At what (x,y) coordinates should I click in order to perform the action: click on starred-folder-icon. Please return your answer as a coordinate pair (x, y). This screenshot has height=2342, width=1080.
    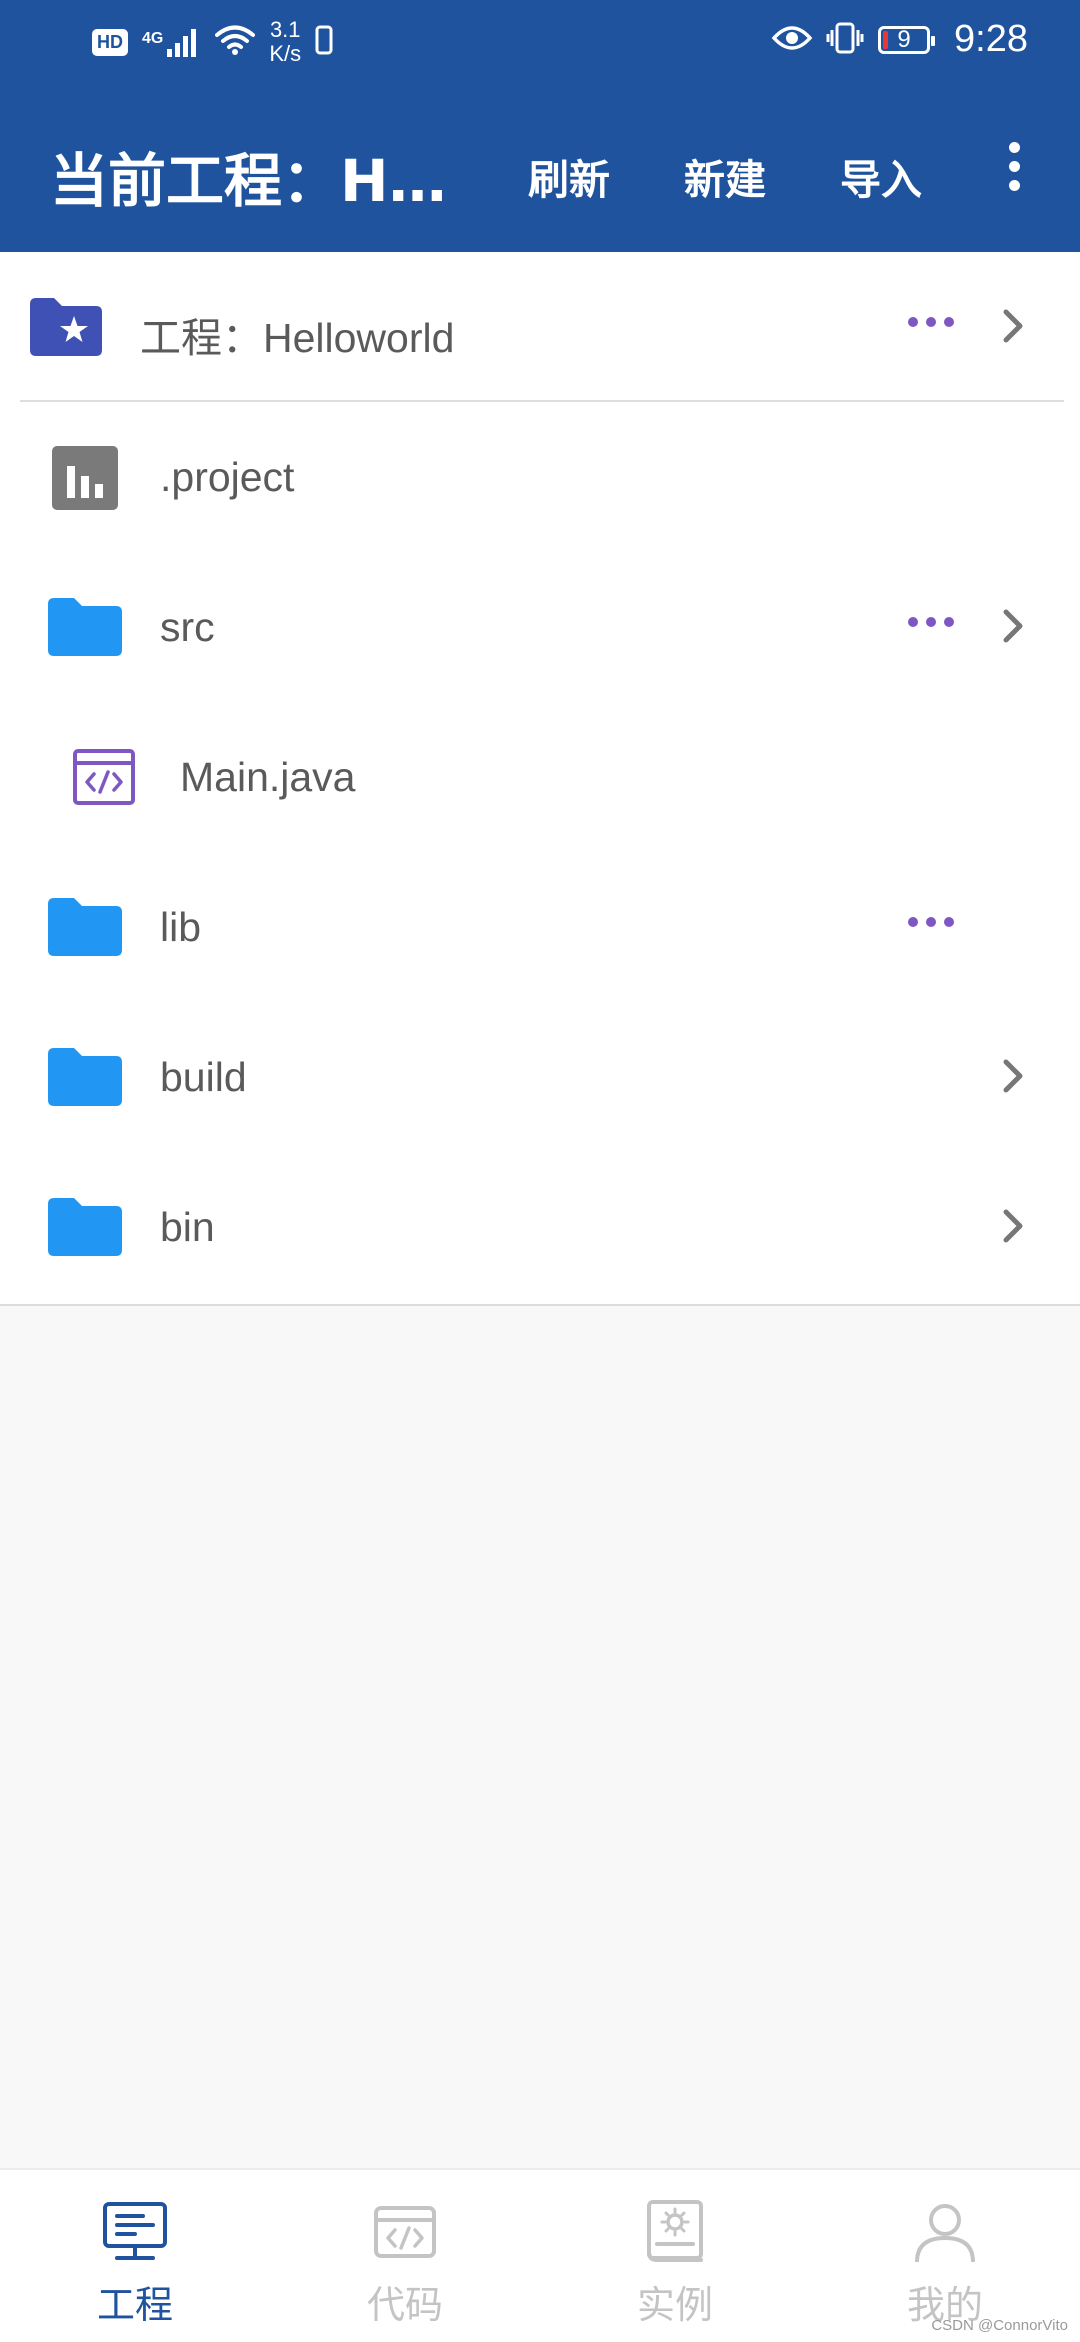
    Looking at the image, I should click on (65, 329).